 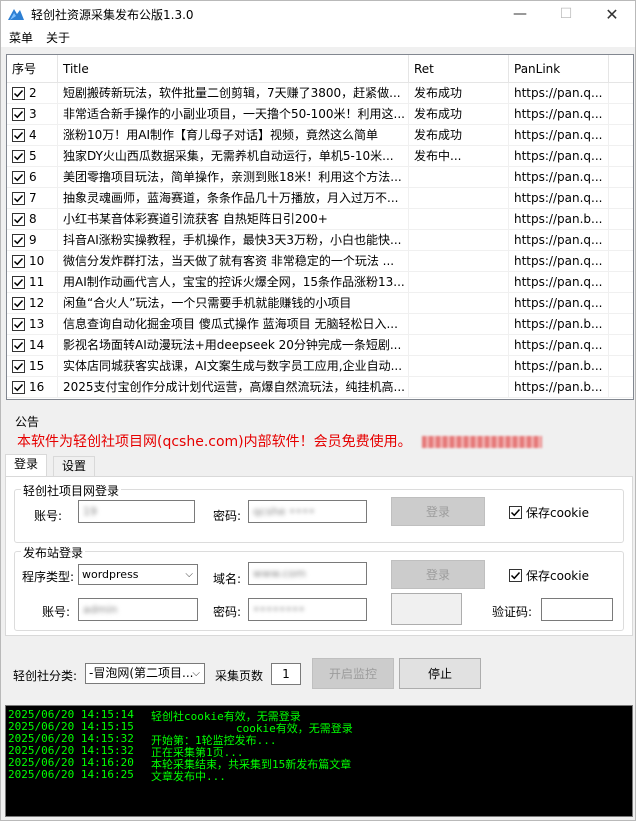 I want to click on row-number-cell: 6, so click(x=32, y=177).